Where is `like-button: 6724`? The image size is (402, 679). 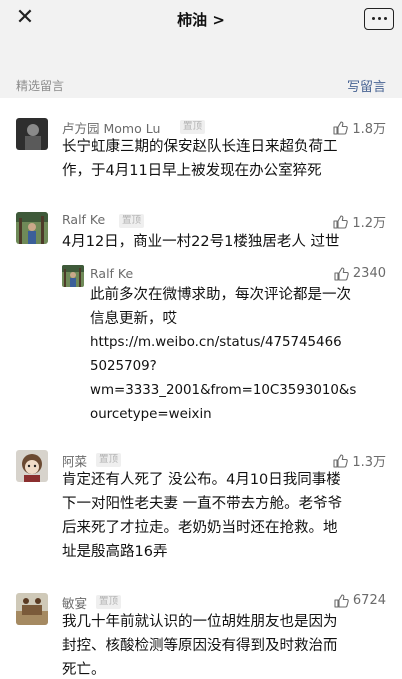 like-button: 6724 is located at coordinates (360, 600).